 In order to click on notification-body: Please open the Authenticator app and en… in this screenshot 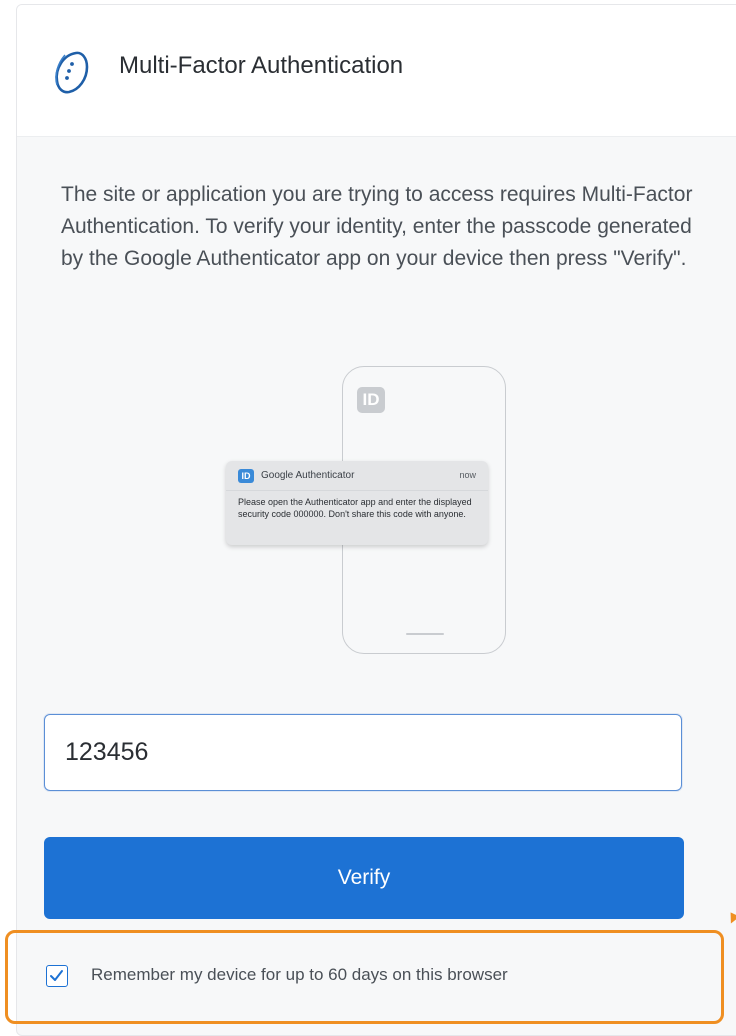, I will do `click(355, 508)`.